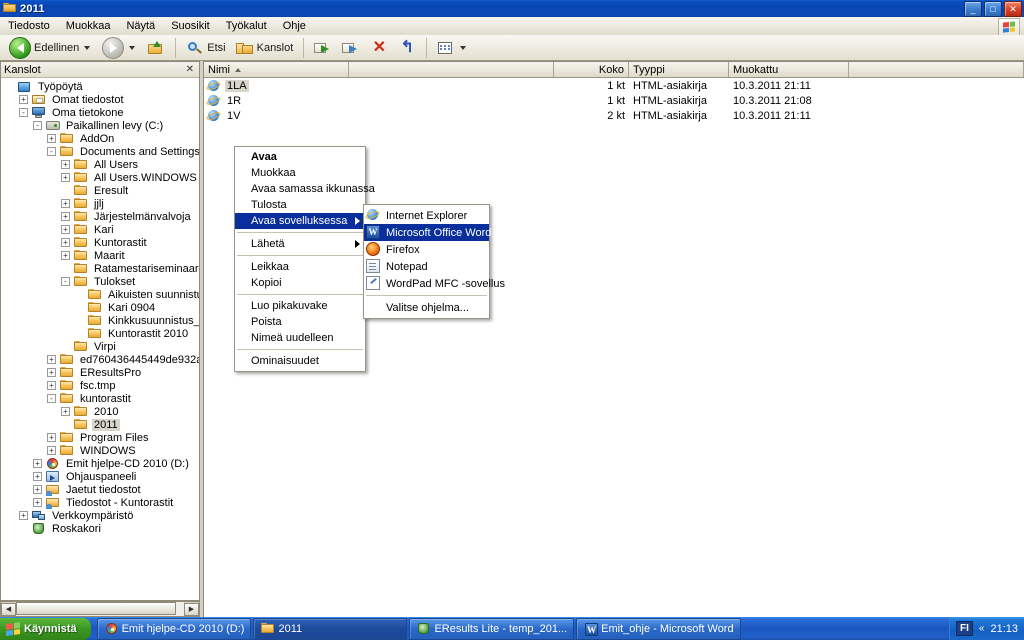 The width and height of the screenshot is (1024, 640). What do you see at coordinates (100, 359) in the screenshot?
I see `tree-node: + ed760436445449de932ad5effa42` at bounding box center [100, 359].